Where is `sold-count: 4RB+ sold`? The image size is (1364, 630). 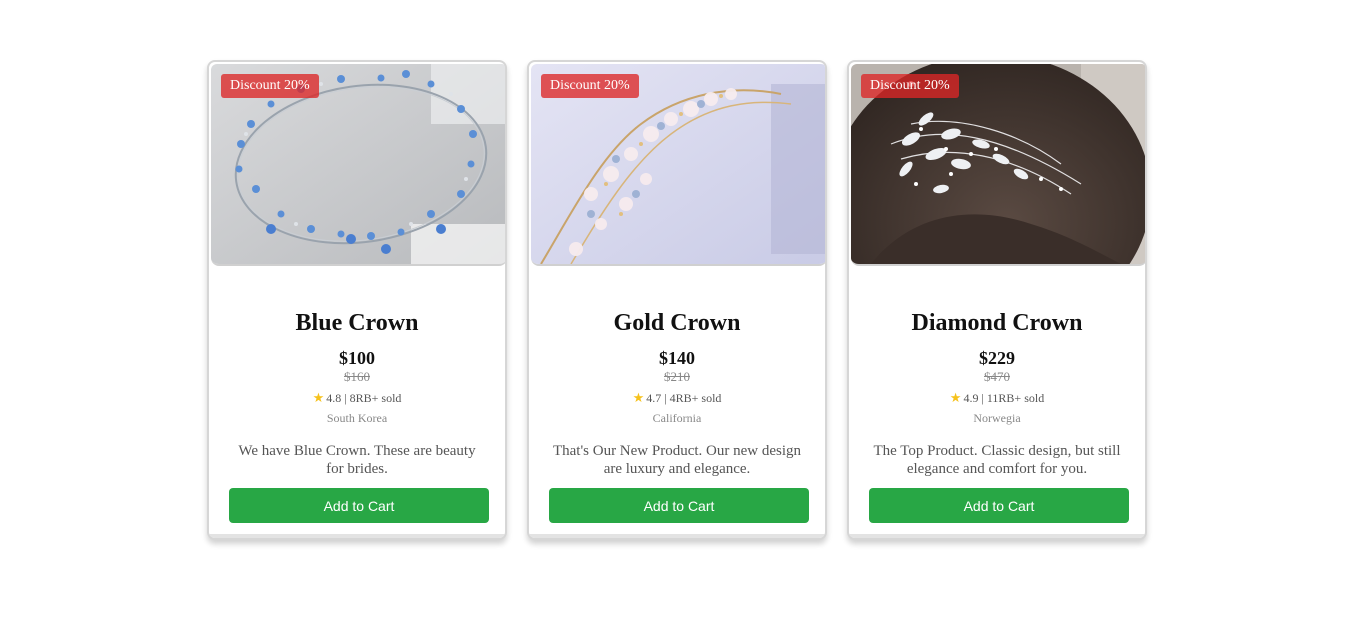 sold-count: 4RB+ sold is located at coordinates (695, 398).